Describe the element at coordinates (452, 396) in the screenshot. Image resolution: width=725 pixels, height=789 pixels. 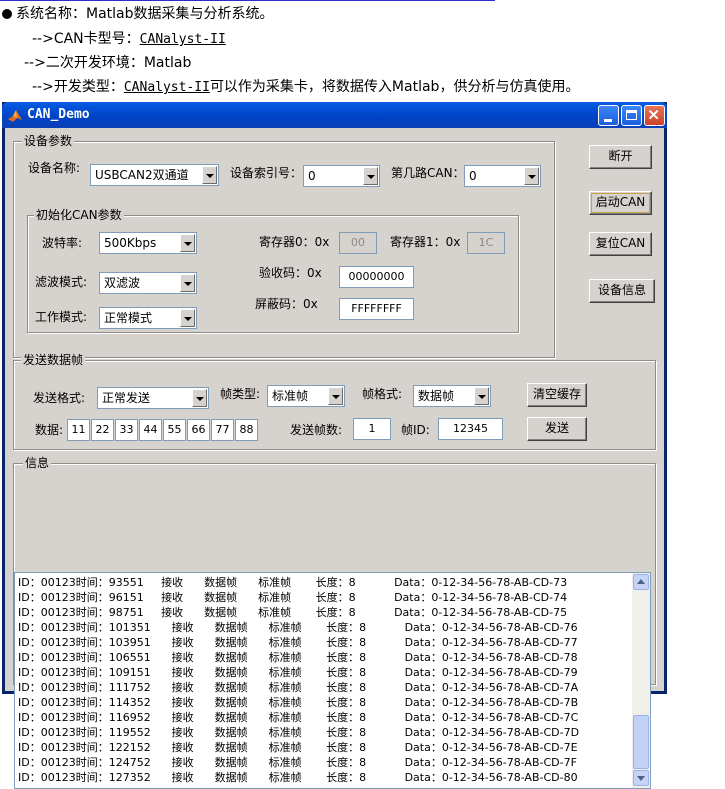
I see `frame-format-select: 数据帧` at that location.